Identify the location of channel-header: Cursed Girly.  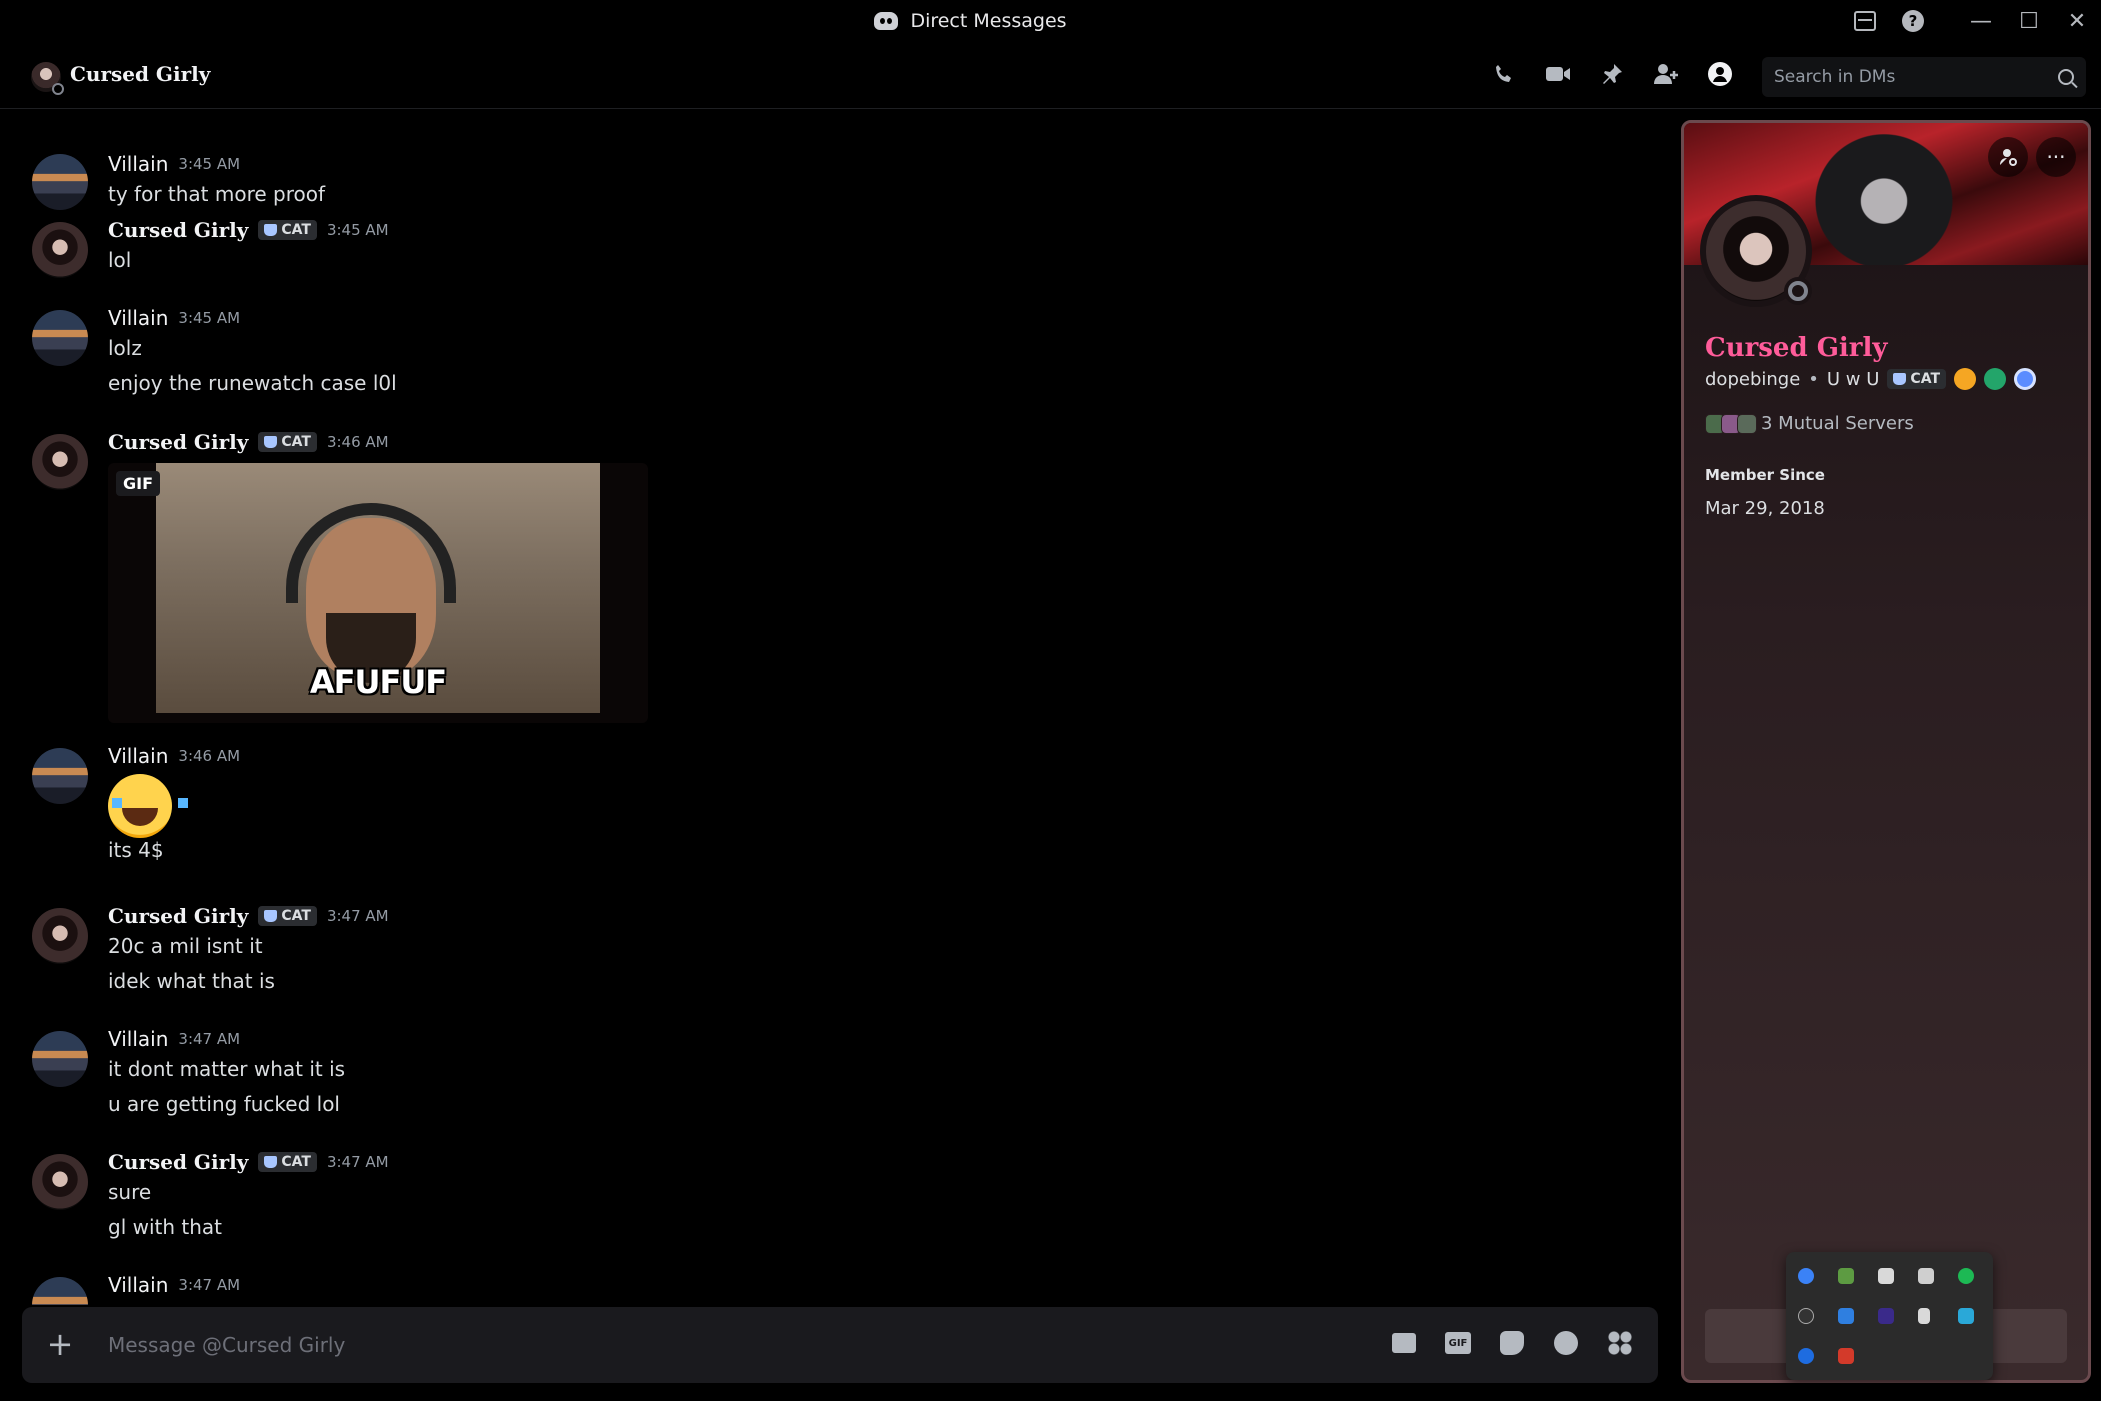
(1050, 75).